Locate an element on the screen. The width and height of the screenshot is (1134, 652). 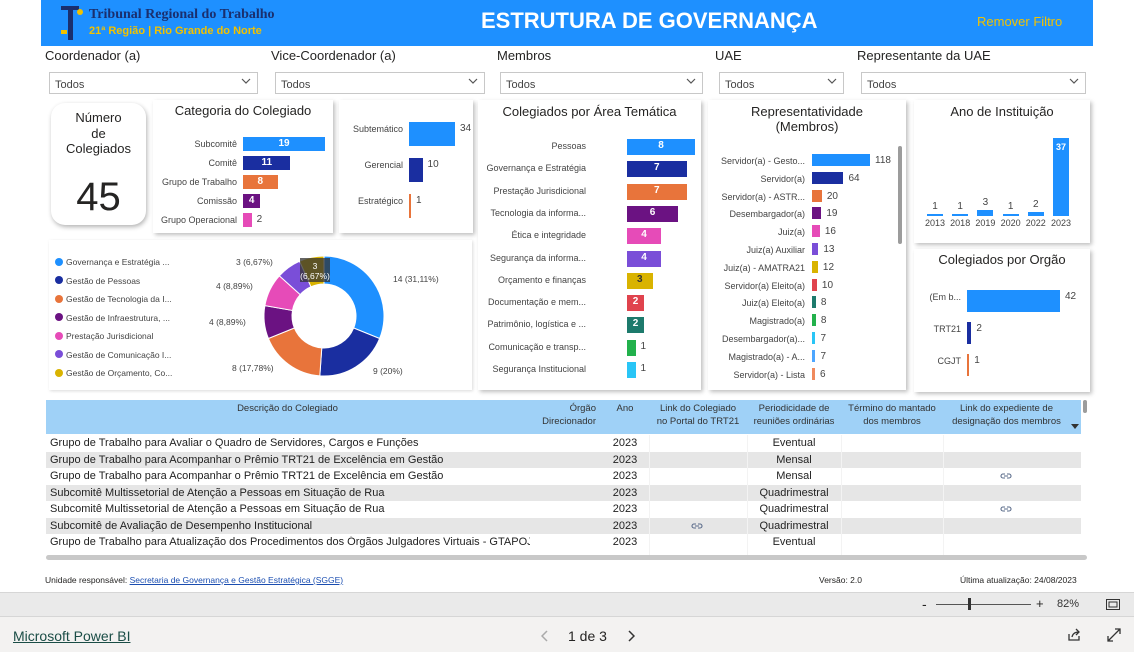
table-horizontal-scrollbar is located at coordinates (566, 557).